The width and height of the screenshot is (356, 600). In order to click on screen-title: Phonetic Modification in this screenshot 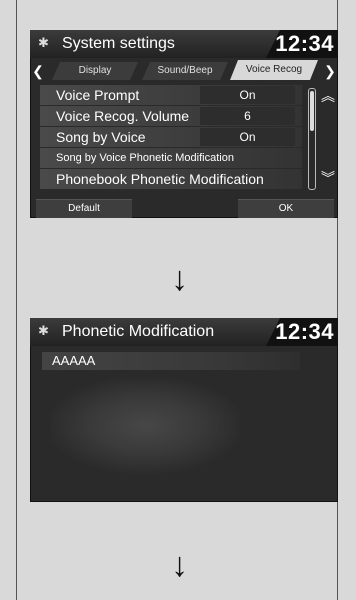, I will do `click(138, 331)`.